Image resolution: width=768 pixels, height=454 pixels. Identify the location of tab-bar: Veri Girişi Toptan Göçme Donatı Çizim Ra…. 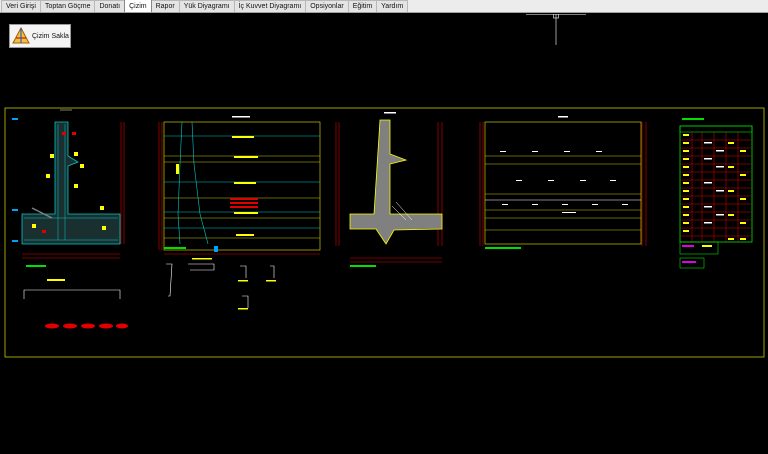
(384, 6).